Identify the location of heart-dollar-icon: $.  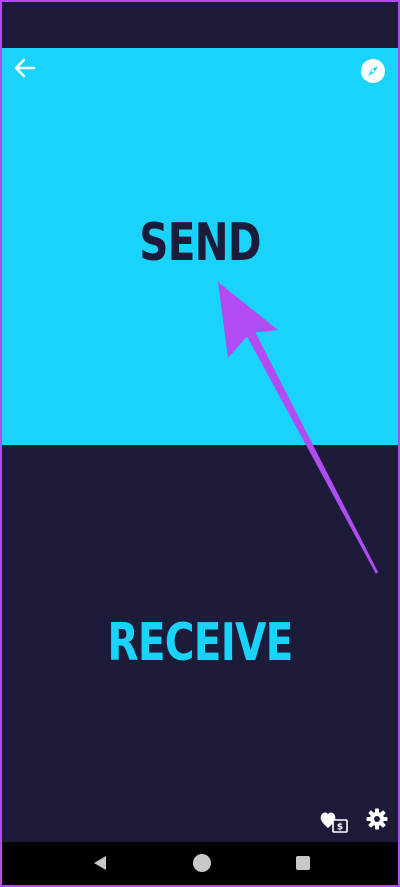
(334, 822).